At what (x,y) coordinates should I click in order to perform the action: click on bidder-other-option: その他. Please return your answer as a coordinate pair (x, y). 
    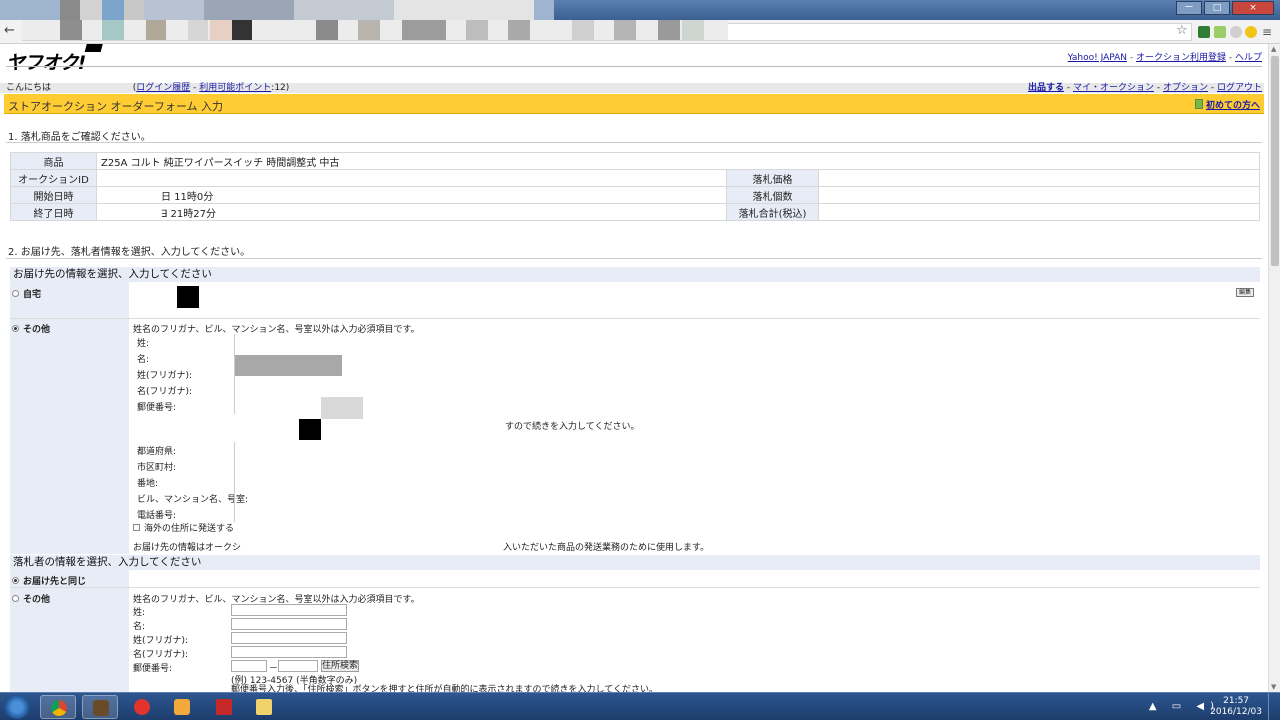
    Looking at the image, I should click on (31, 598).